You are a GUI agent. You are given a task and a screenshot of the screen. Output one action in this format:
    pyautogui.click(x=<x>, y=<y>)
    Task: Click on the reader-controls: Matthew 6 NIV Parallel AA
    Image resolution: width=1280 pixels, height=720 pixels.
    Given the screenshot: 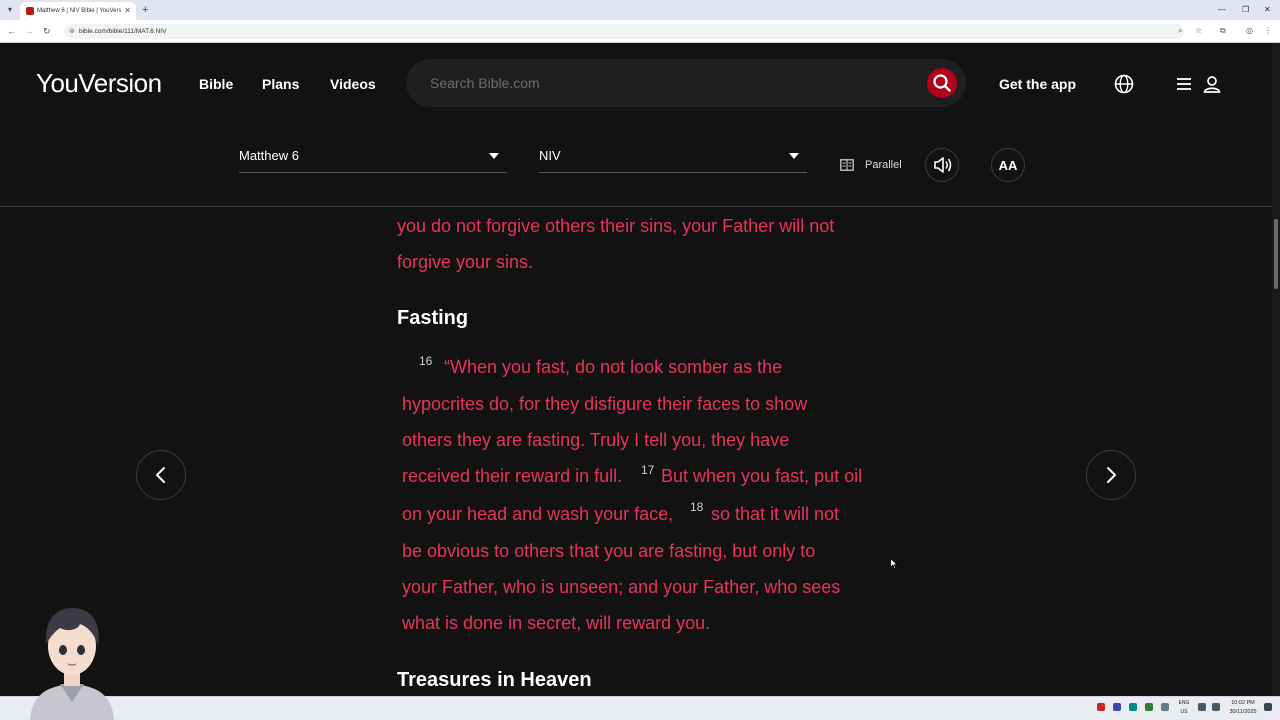 What is the action you would take?
    pyautogui.click(x=636, y=165)
    